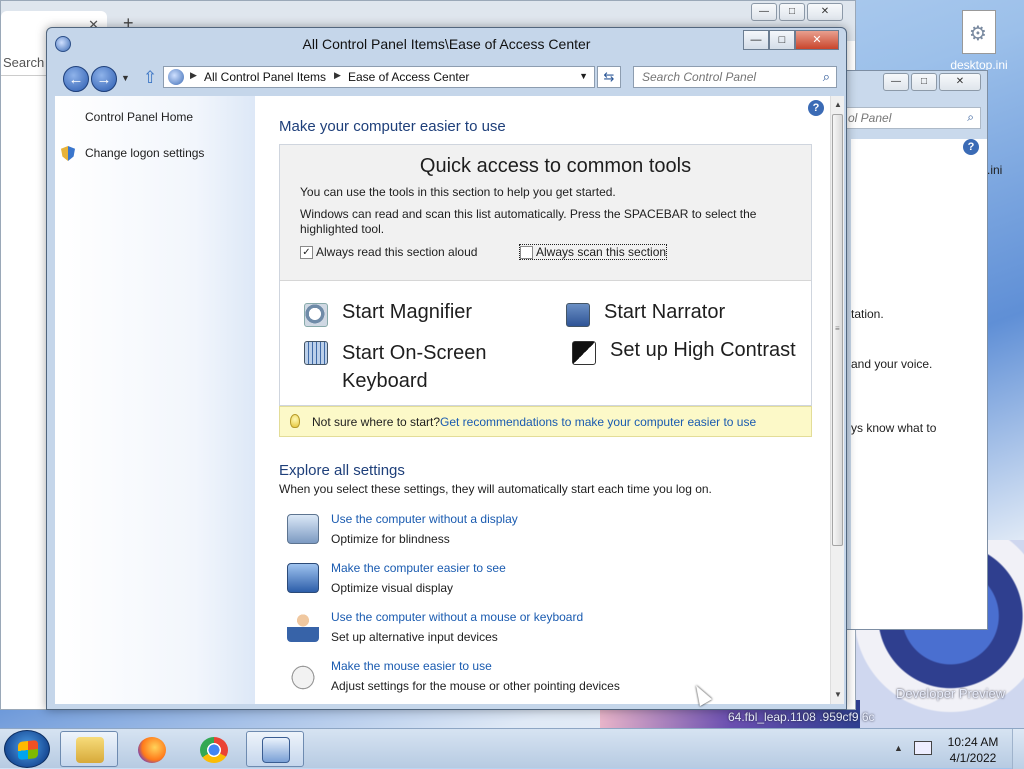 Image resolution: width=1024 pixels, height=769 pixels. I want to click on maximize-button: □, so click(782, 40).